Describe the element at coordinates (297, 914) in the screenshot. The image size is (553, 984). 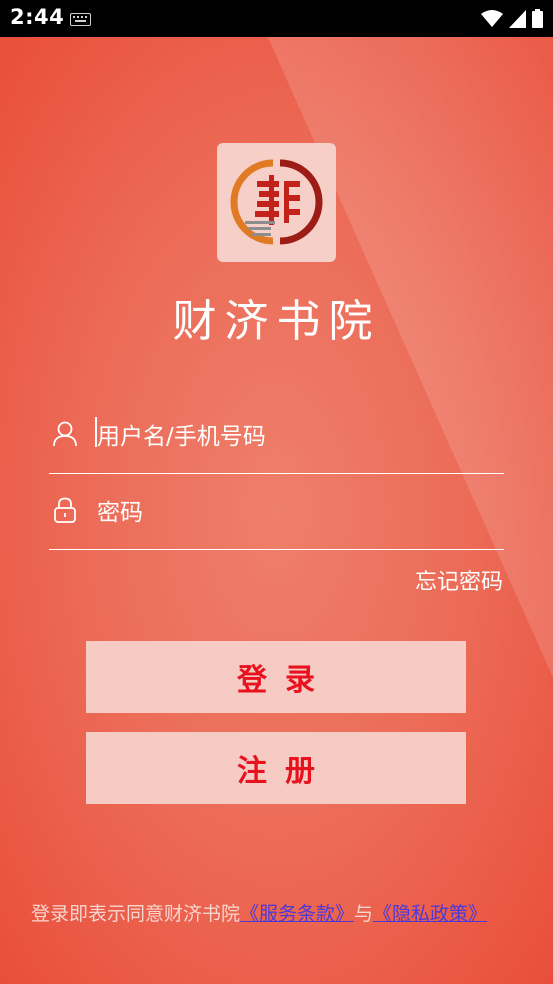
I see `terms-of-service-link: 《服务条款》` at that location.